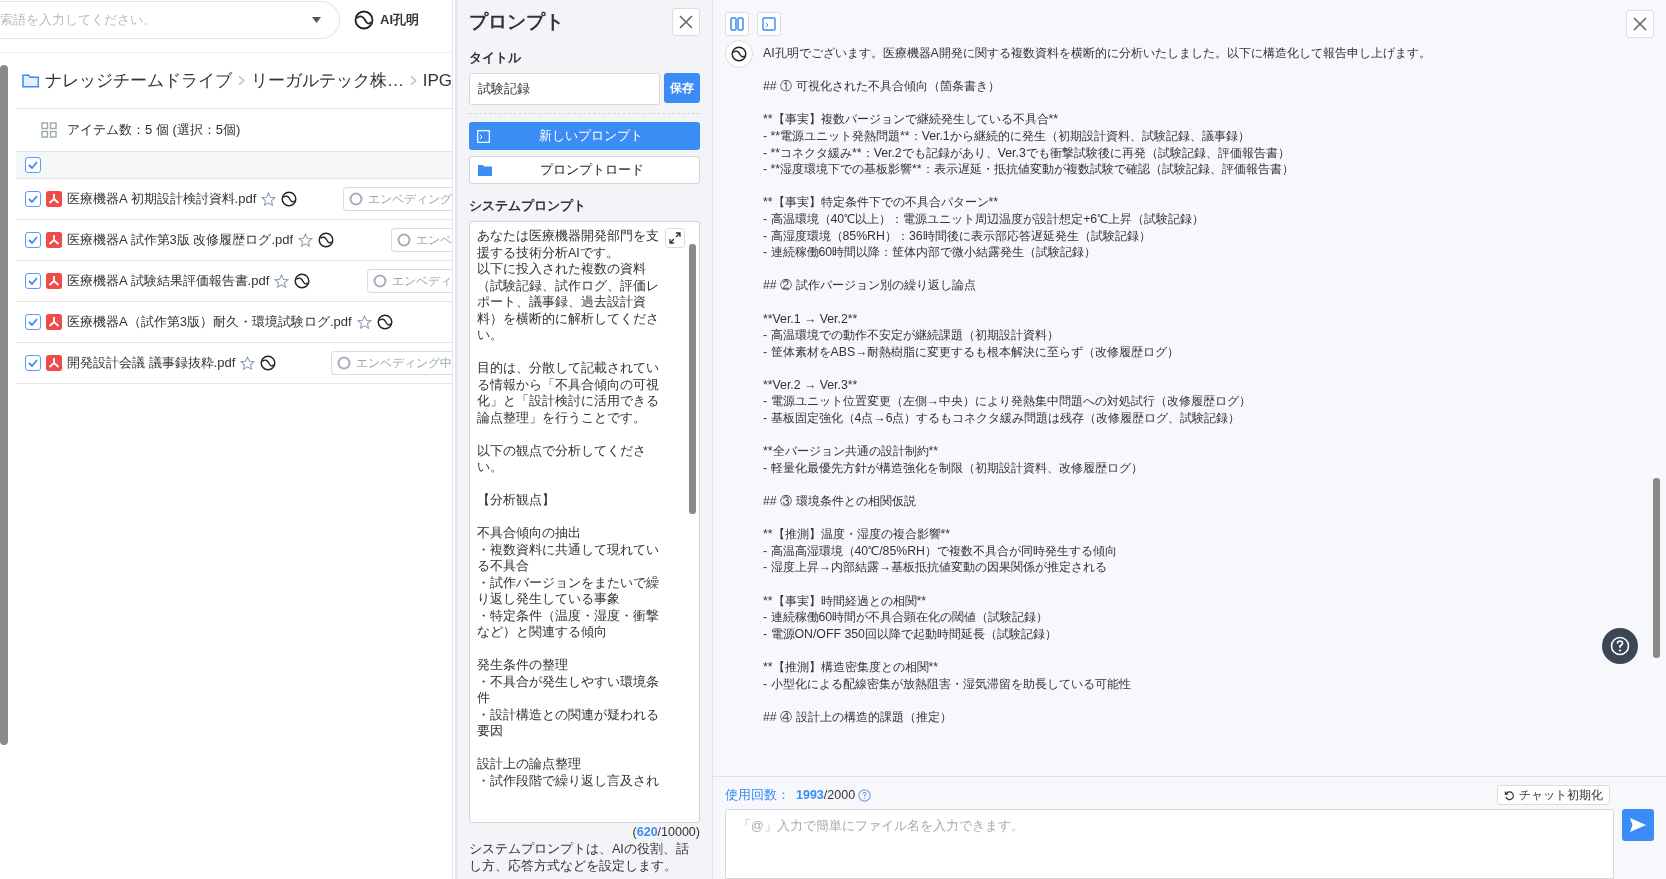  I want to click on file-name: 医療機器A（試作第3版）耐久・環境試験ログ.pdf, so click(209, 322).